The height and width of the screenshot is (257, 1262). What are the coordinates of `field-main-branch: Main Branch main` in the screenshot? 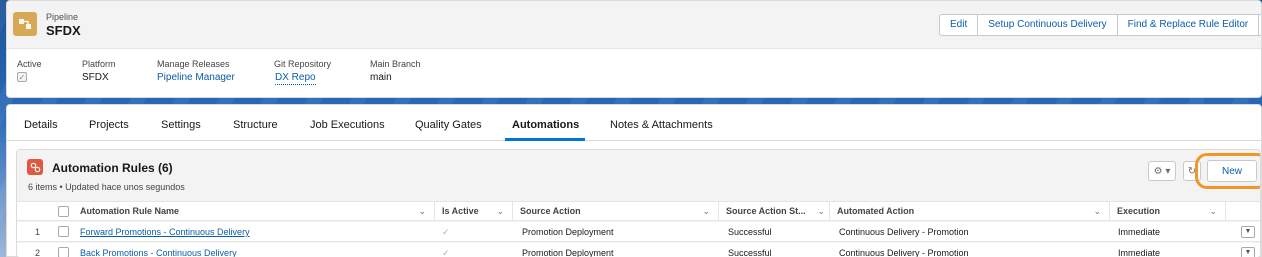 It's located at (395, 71).